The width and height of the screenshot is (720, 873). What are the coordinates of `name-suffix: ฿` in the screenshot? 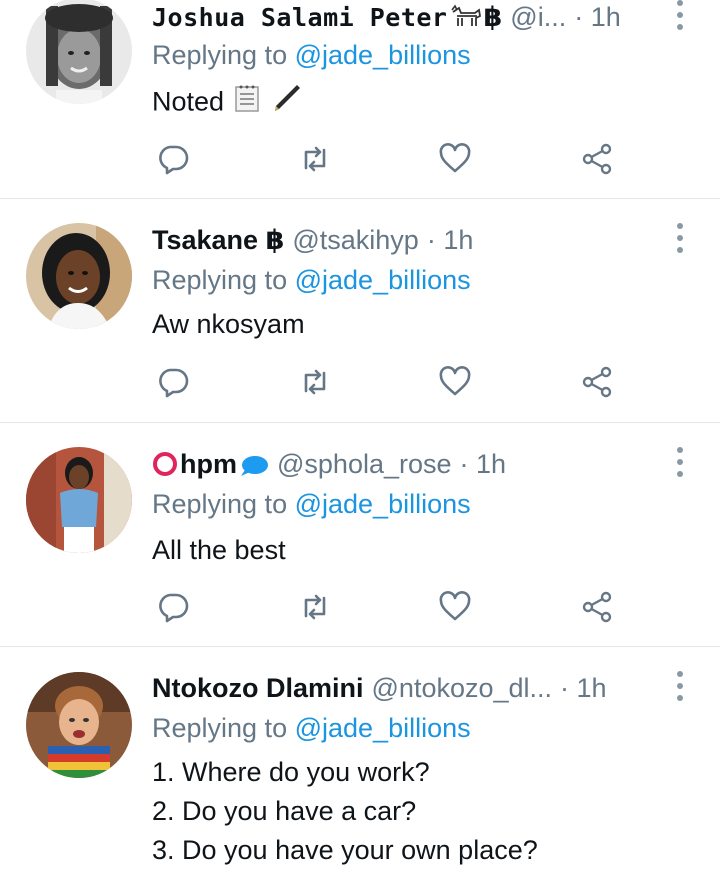 It's located at (493, 16).